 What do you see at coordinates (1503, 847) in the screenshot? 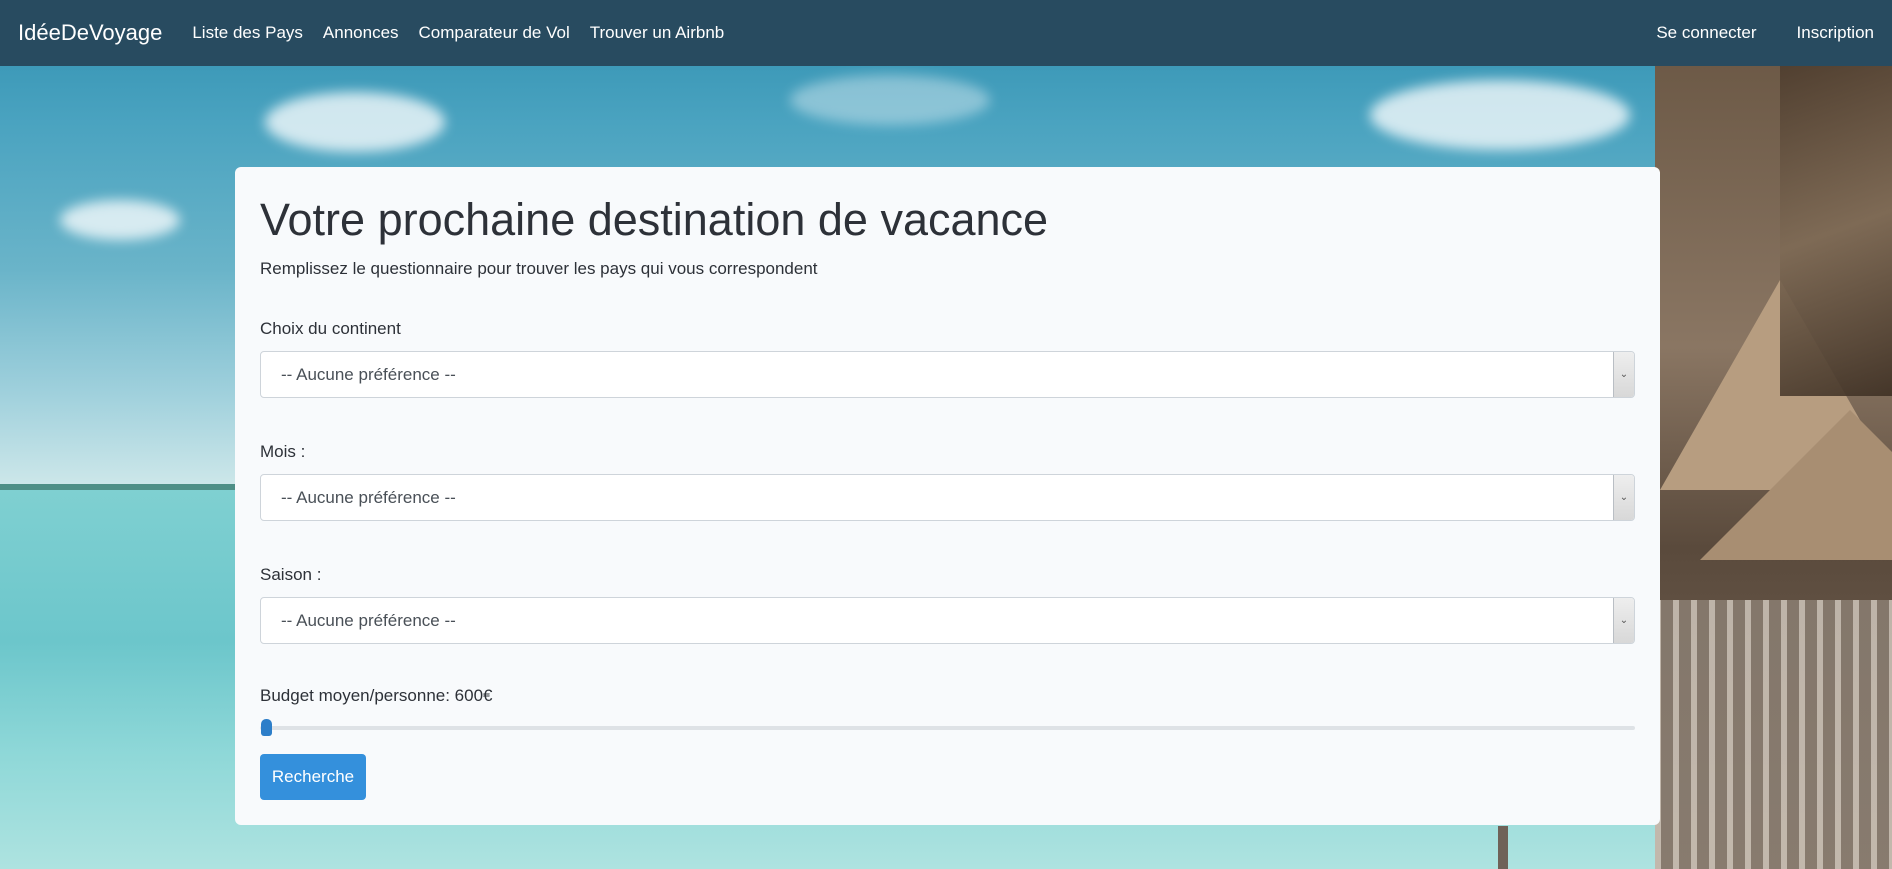
I see `wooden-post` at bounding box center [1503, 847].